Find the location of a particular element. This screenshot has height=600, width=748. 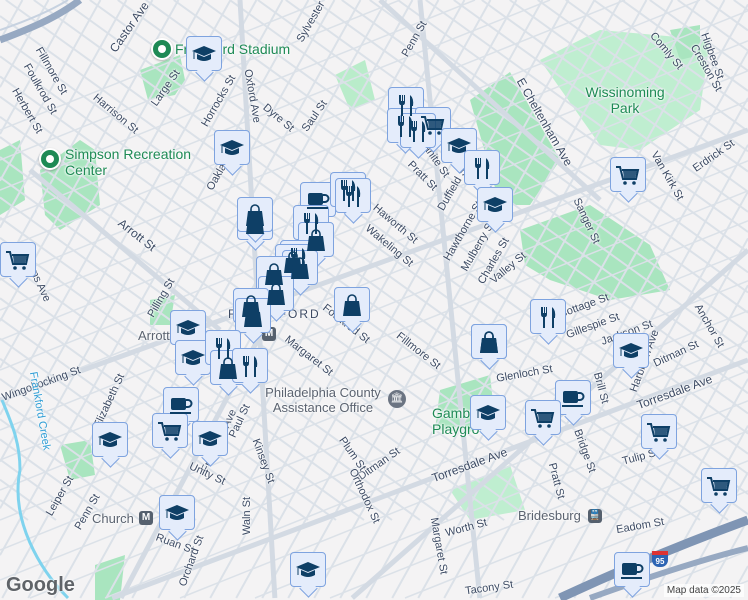

street-label: Waln St is located at coordinates (247, 516).